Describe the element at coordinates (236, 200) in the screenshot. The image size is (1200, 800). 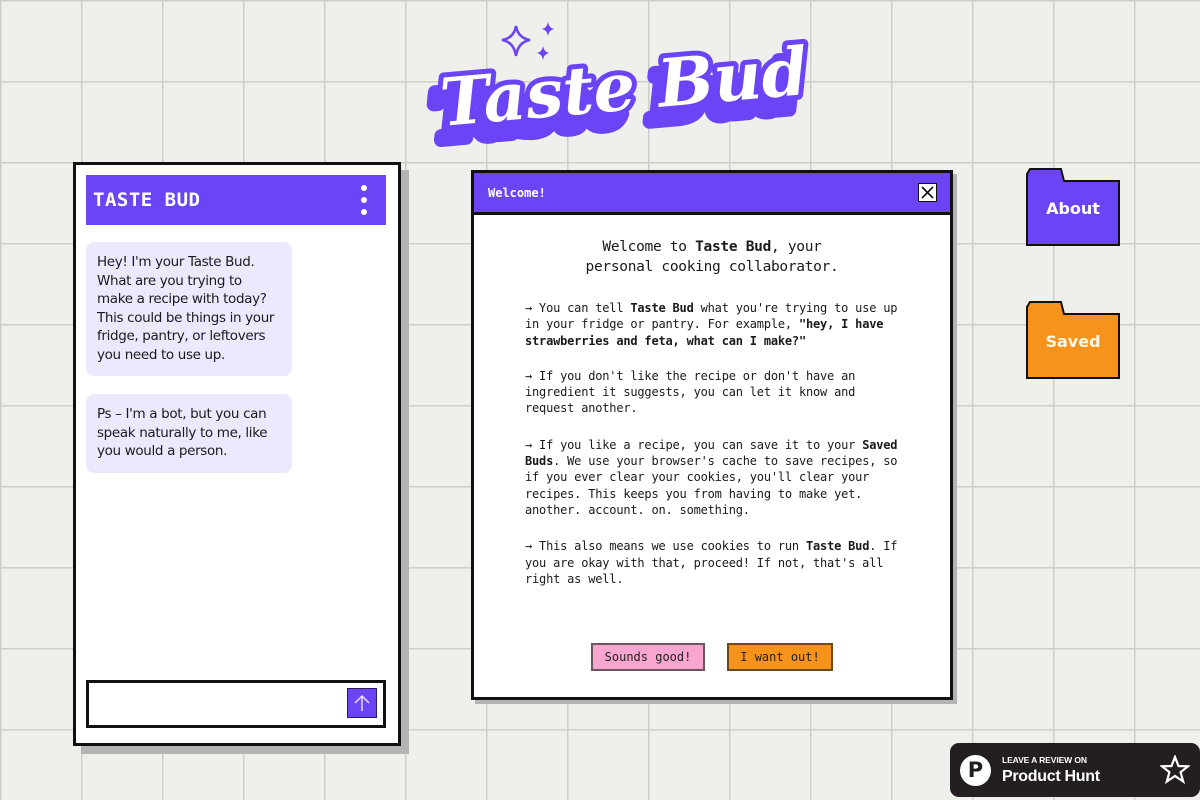
I see `chat-header: TASTE BUD` at that location.